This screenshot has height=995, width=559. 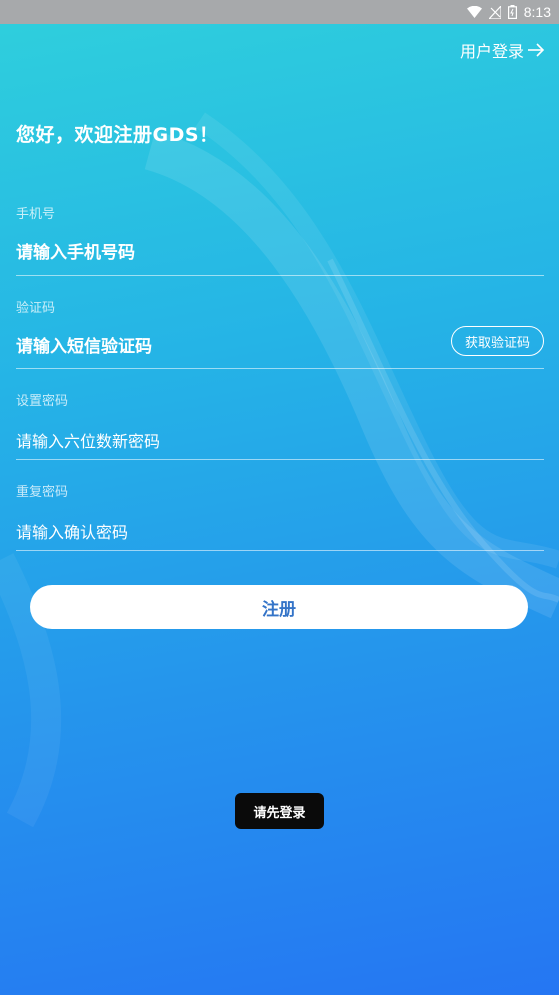 What do you see at coordinates (36, 214) in the screenshot?
I see `phone-label: 手机号` at bounding box center [36, 214].